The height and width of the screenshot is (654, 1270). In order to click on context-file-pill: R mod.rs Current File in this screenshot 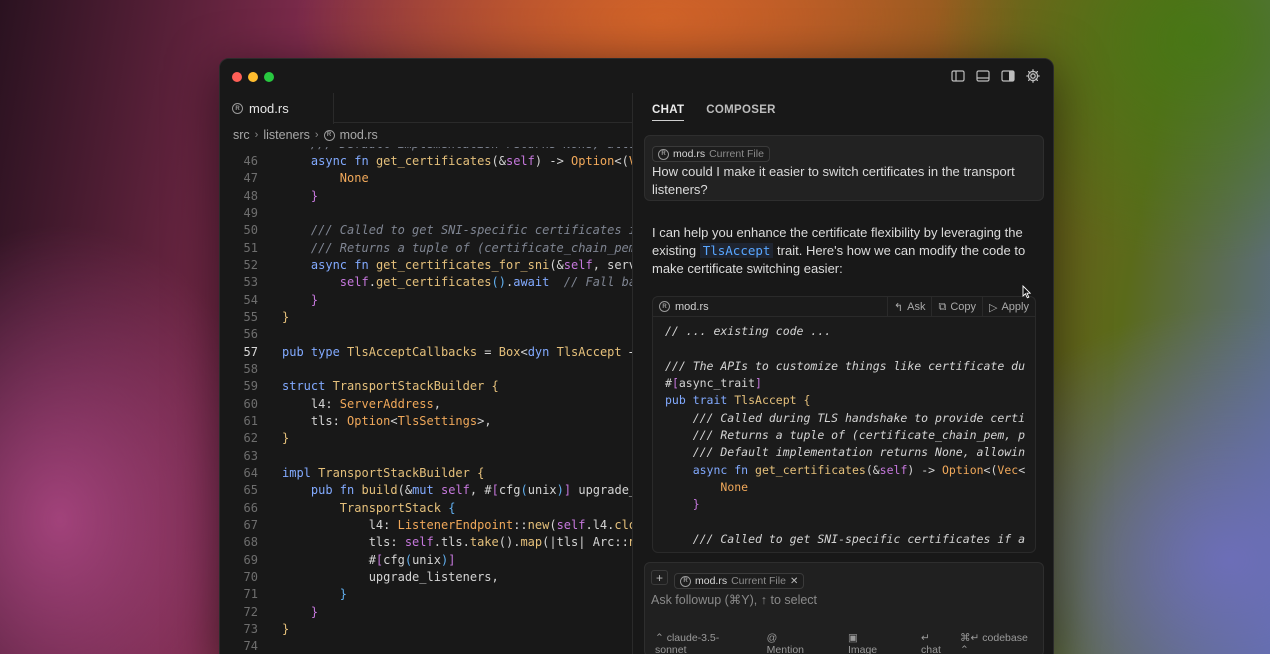, I will do `click(711, 154)`.